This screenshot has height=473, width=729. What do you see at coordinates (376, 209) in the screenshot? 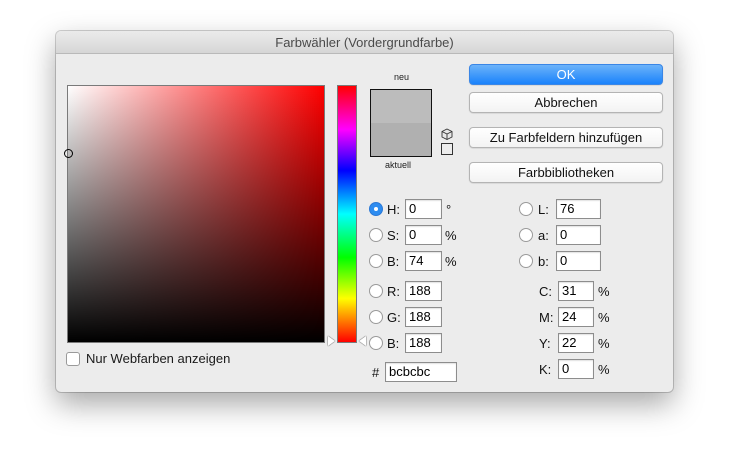
I see `hue-radio` at bounding box center [376, 209].